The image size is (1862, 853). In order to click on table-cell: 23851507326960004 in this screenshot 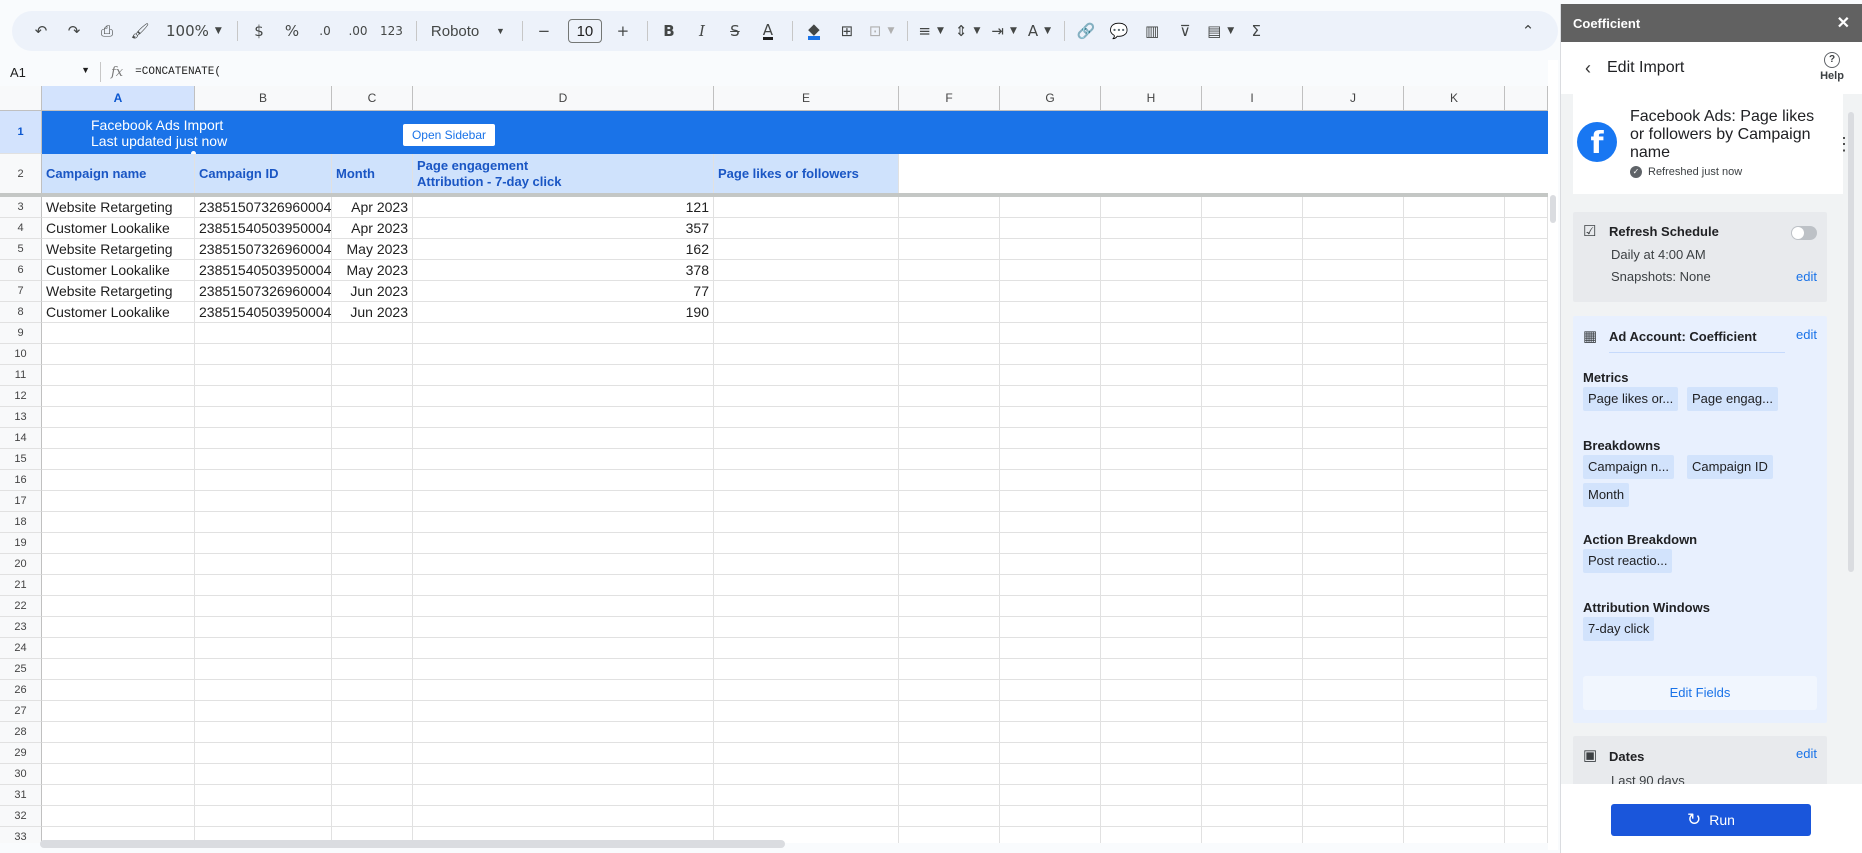, I will do `click(263, 207)`.